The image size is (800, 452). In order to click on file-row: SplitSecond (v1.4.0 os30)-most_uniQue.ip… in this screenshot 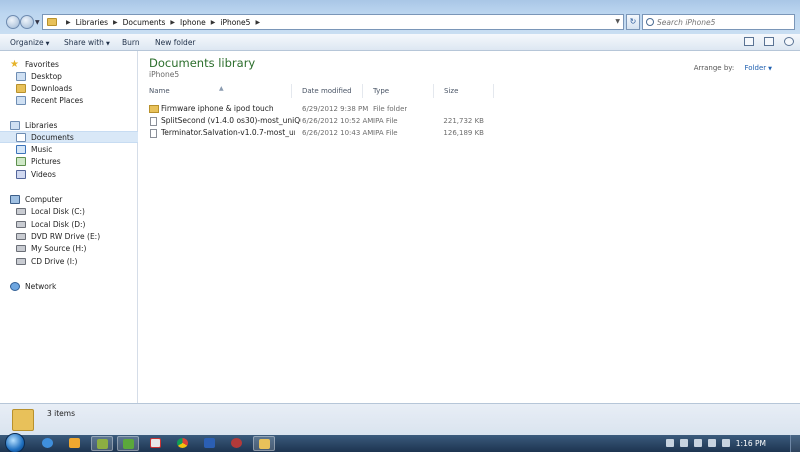, I will do `click(319, 121)`.